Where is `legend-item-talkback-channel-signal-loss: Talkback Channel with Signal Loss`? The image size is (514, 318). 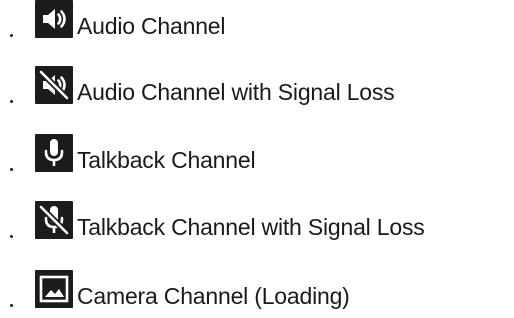
legend-item-talkback-channel-signal-loss: Talkback Channel with Signal Loss is located at coordinates (257, 221).